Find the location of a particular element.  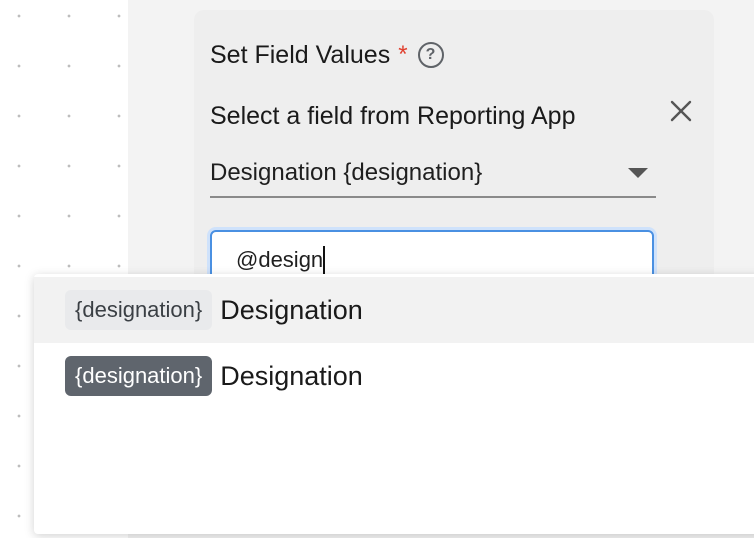

section-title: Set Field Values * ? is located at coordinates (327, 55).